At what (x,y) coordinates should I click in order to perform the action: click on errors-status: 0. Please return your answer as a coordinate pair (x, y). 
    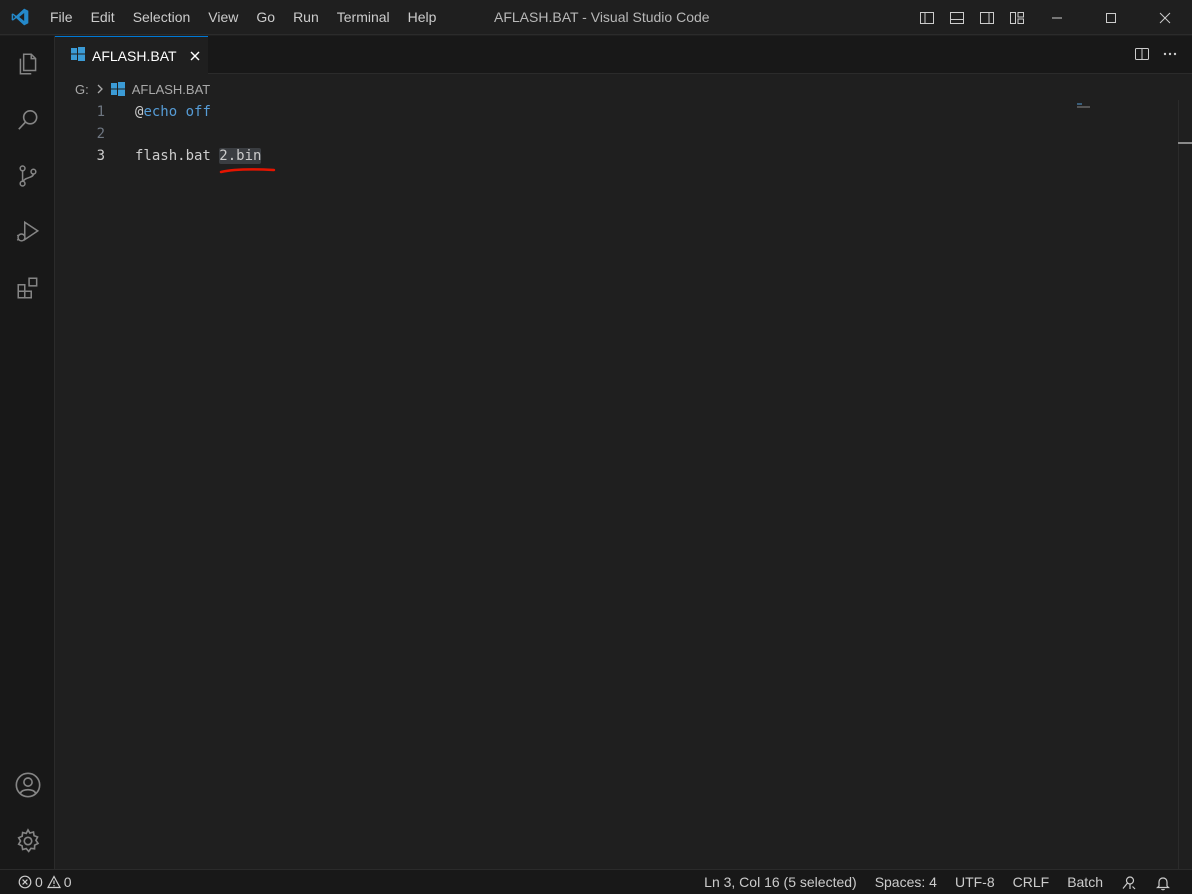
    Looking at the image, I should click on (30, 882).